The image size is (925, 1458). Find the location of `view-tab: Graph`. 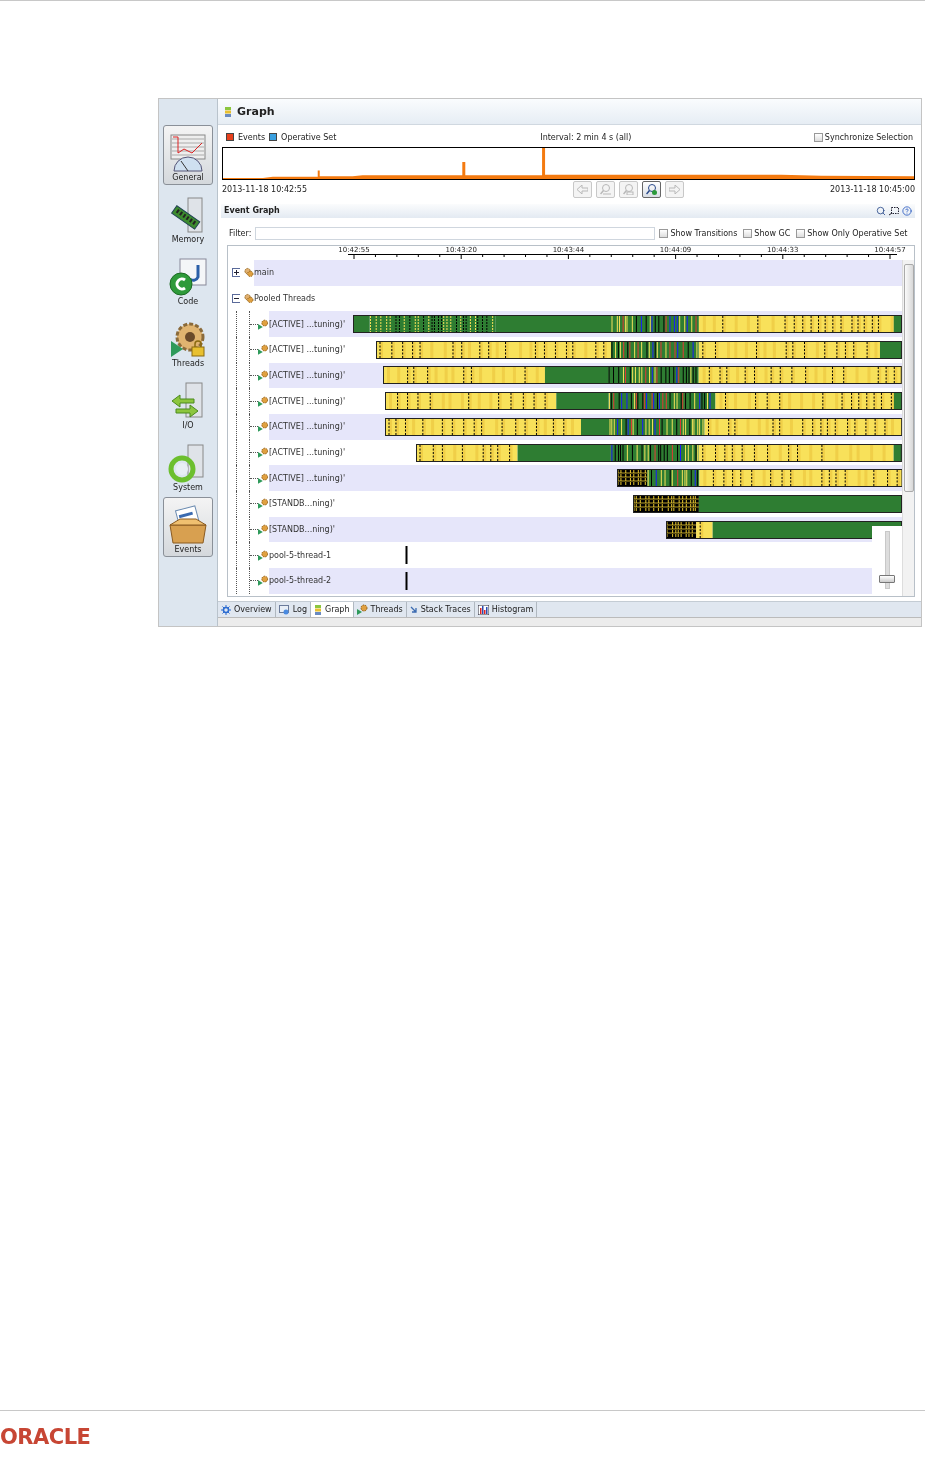

view-tab: Graph is located at coordinates (332, 609).